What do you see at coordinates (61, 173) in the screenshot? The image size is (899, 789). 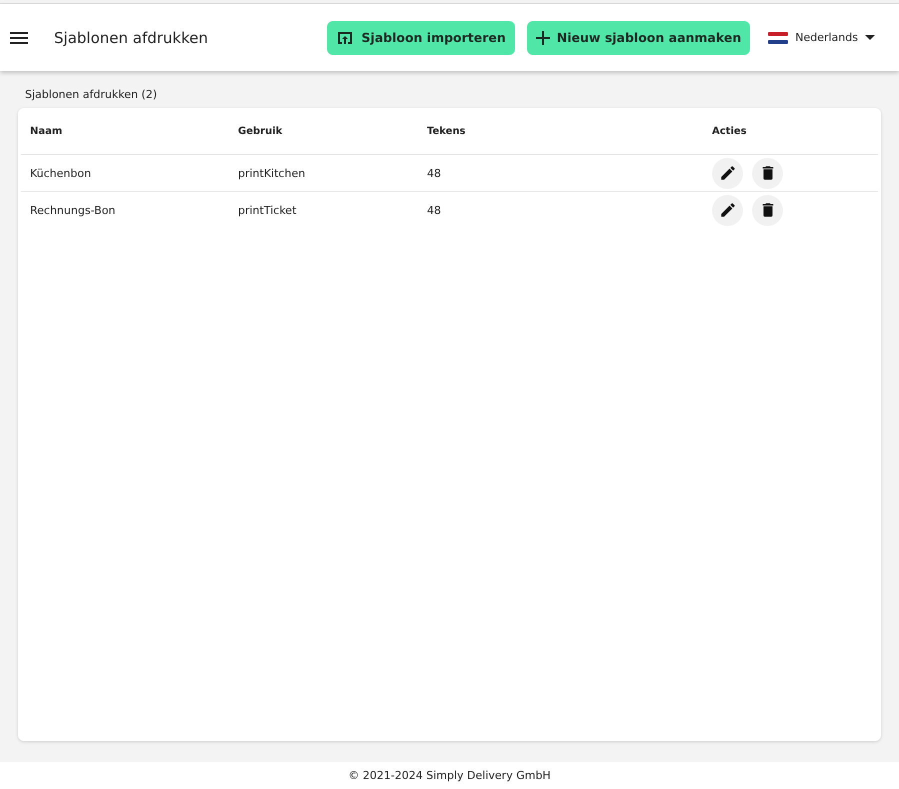 I see `table-cell: Küchenbon` at bounding box center [61, 173].